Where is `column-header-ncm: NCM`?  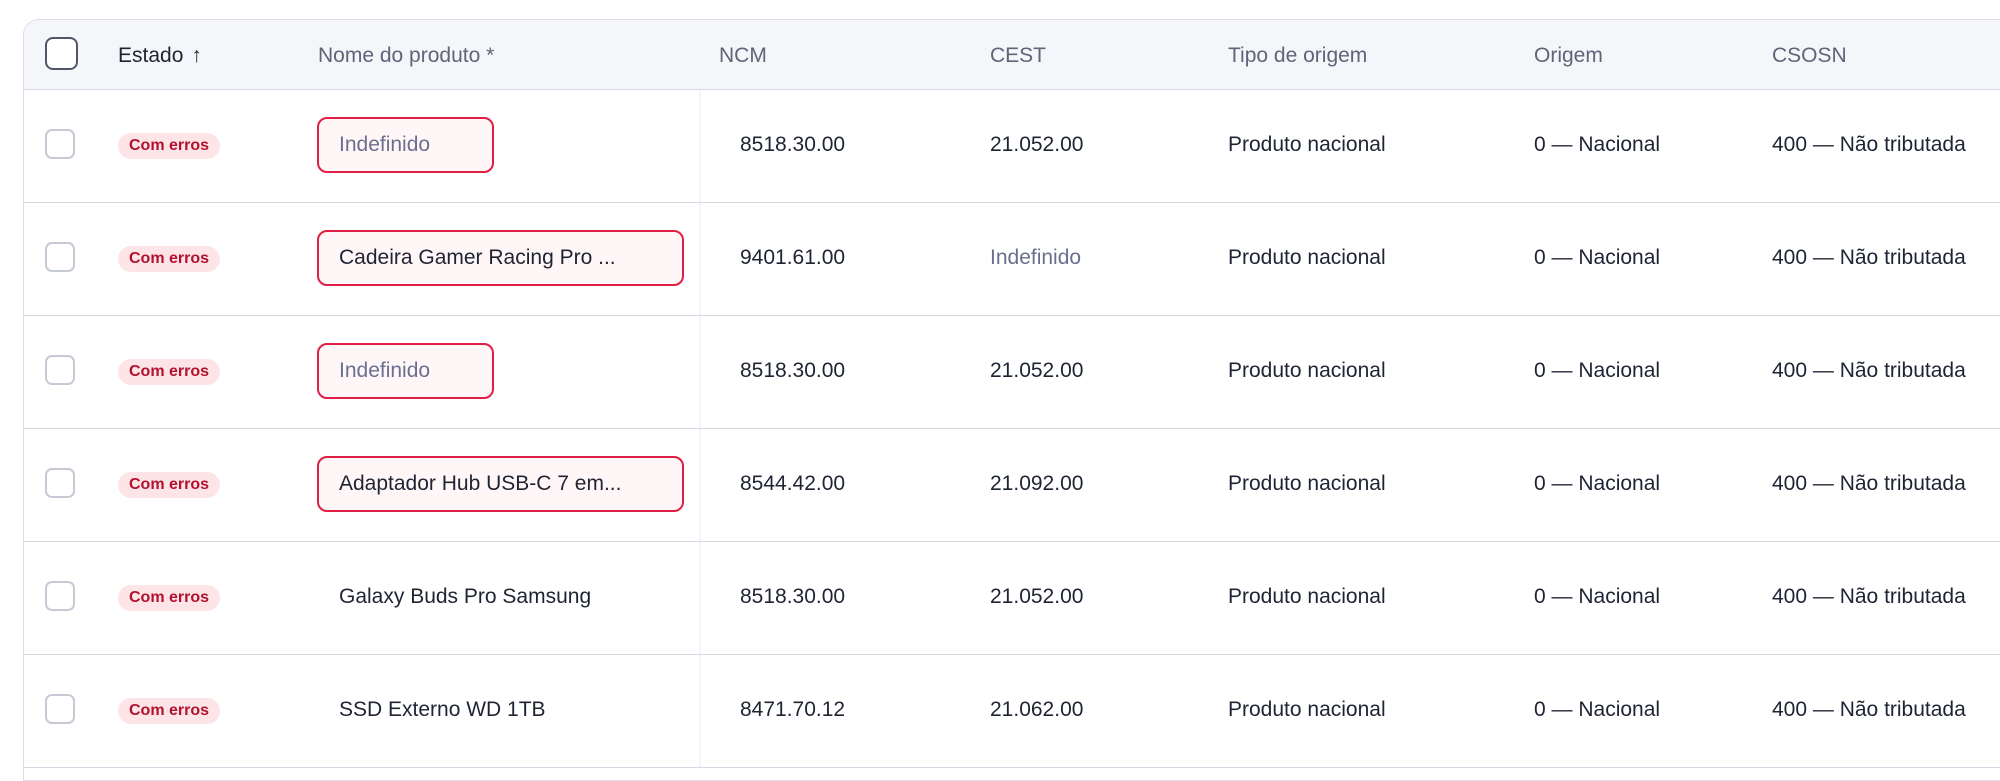 column-header-ncm: NCM is located at coordinates (743, 56).